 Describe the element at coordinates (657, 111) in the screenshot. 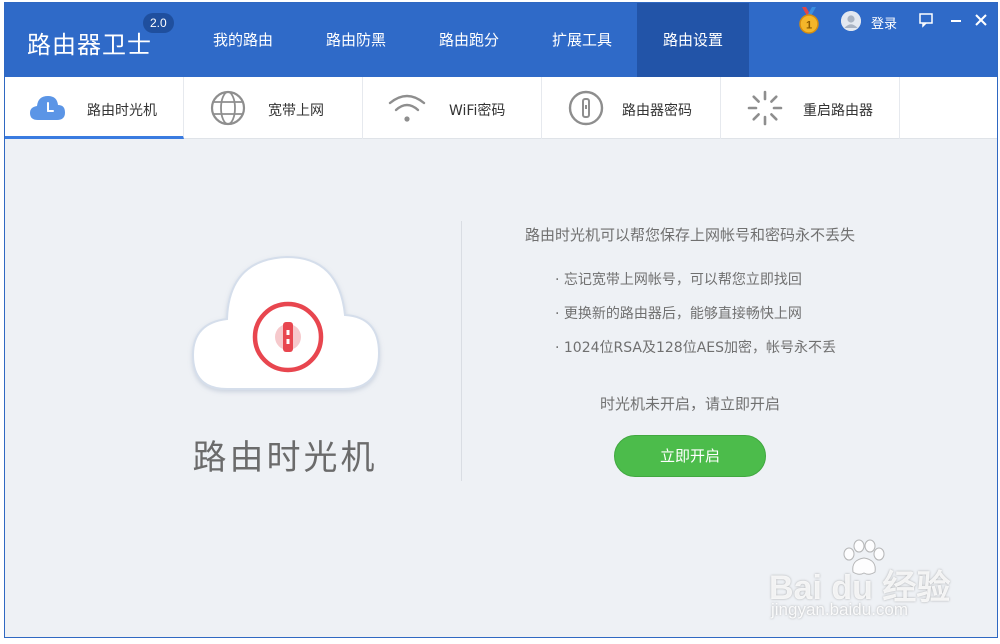

I see `tool-tab-label: 路由器密码` at that location.